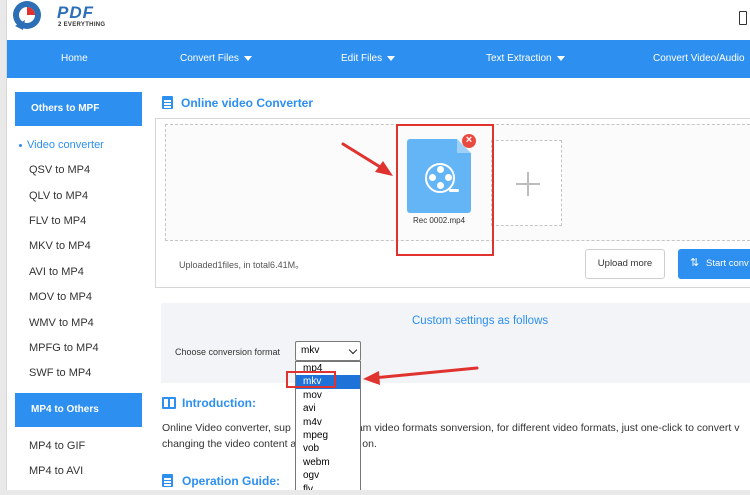 This screenshot has width=750, height=495. I want to click on intro-text-b: on., so click(369, 444).